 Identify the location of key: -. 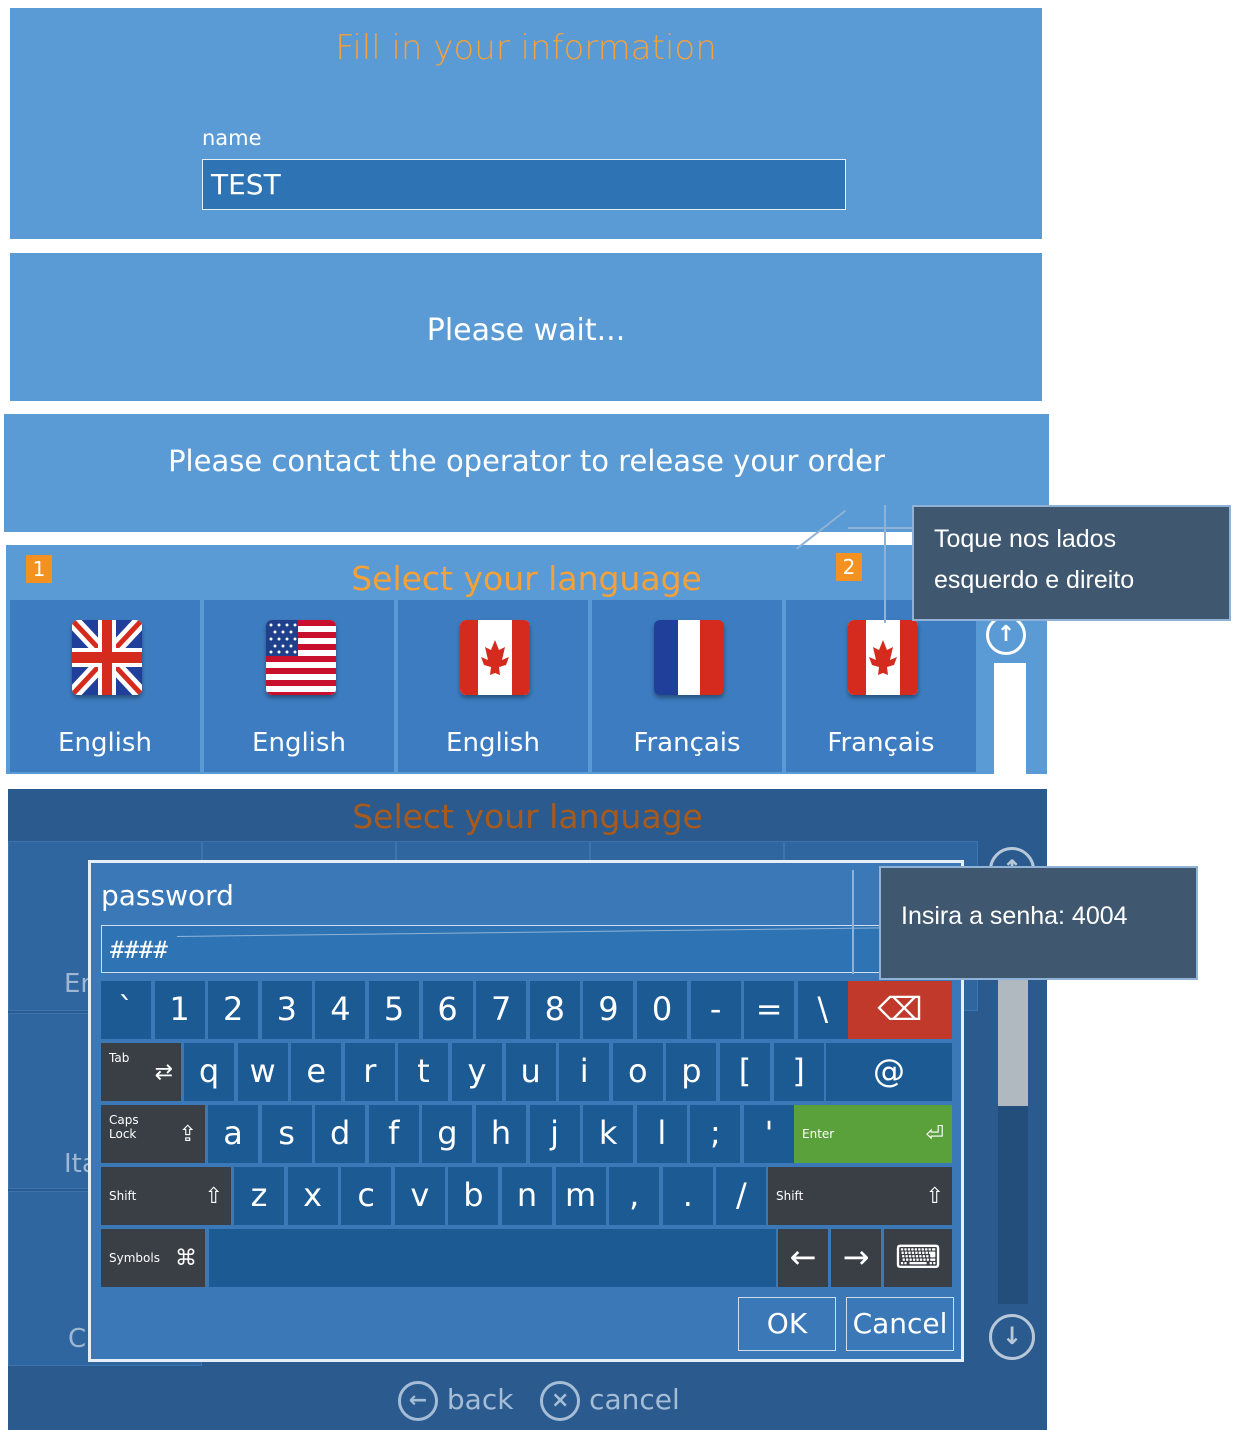
(715, 1010).